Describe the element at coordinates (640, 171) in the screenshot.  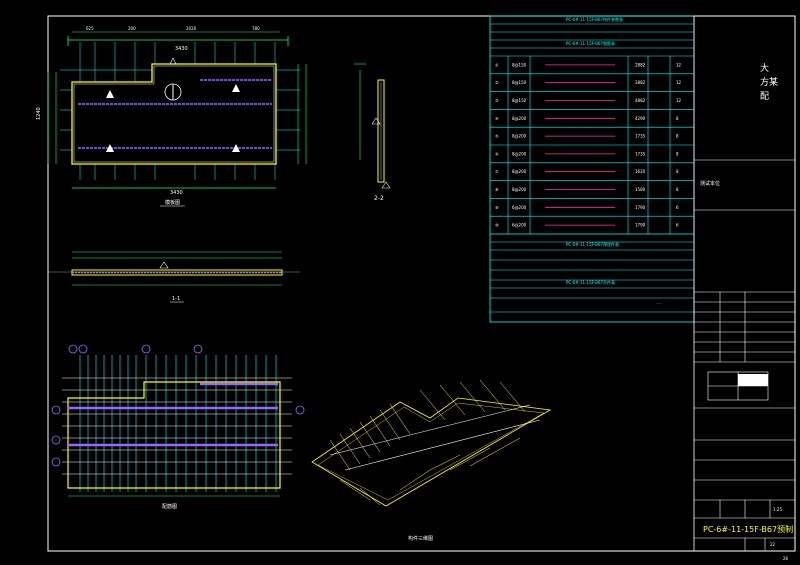
I see `rebar-length: 1620` at that location.